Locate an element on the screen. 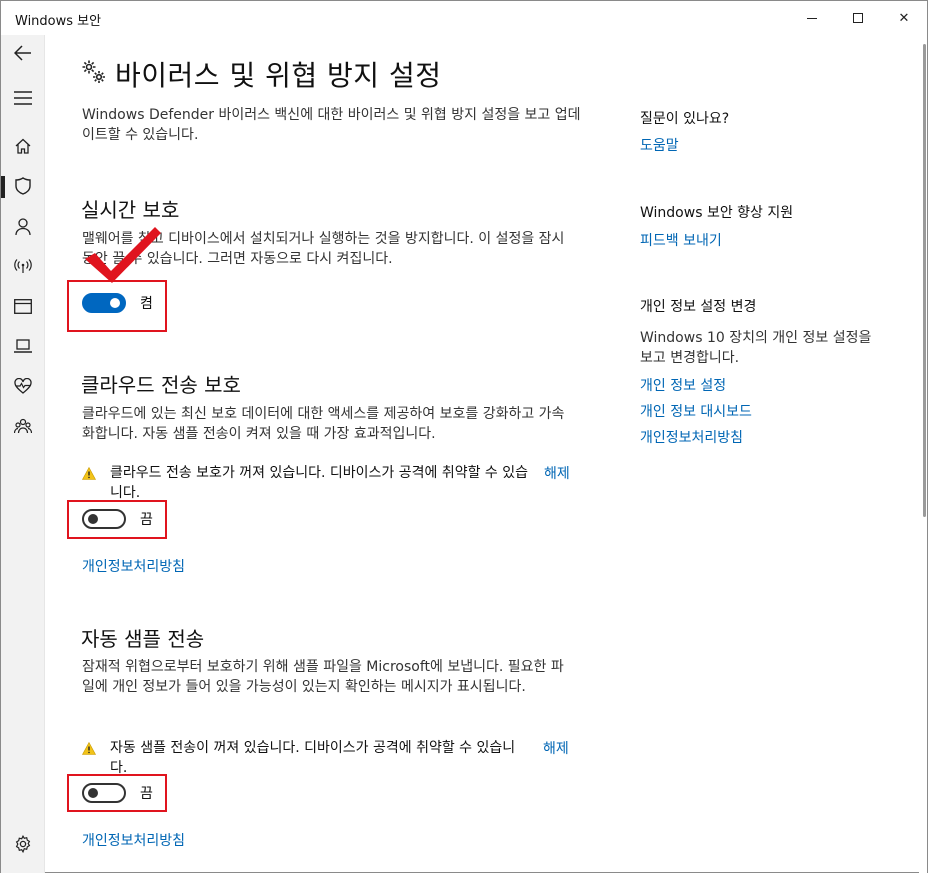 This screenshot has width=928, height=873. realtime-heading: 실시간 보호 is located at coordinates (130, 210).